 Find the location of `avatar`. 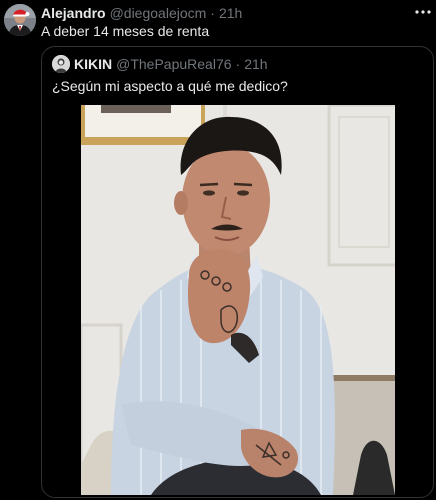

avatar is located at coordinates (20, 20).